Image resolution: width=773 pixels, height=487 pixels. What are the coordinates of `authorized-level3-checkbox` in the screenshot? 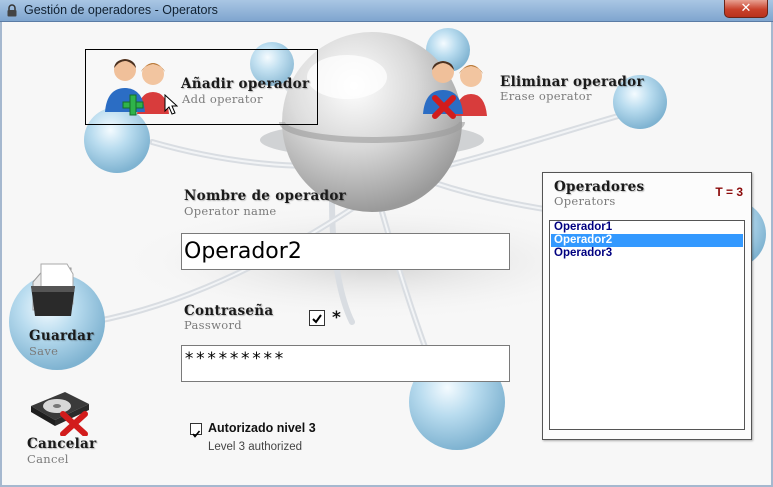 It's located at (196, 430).